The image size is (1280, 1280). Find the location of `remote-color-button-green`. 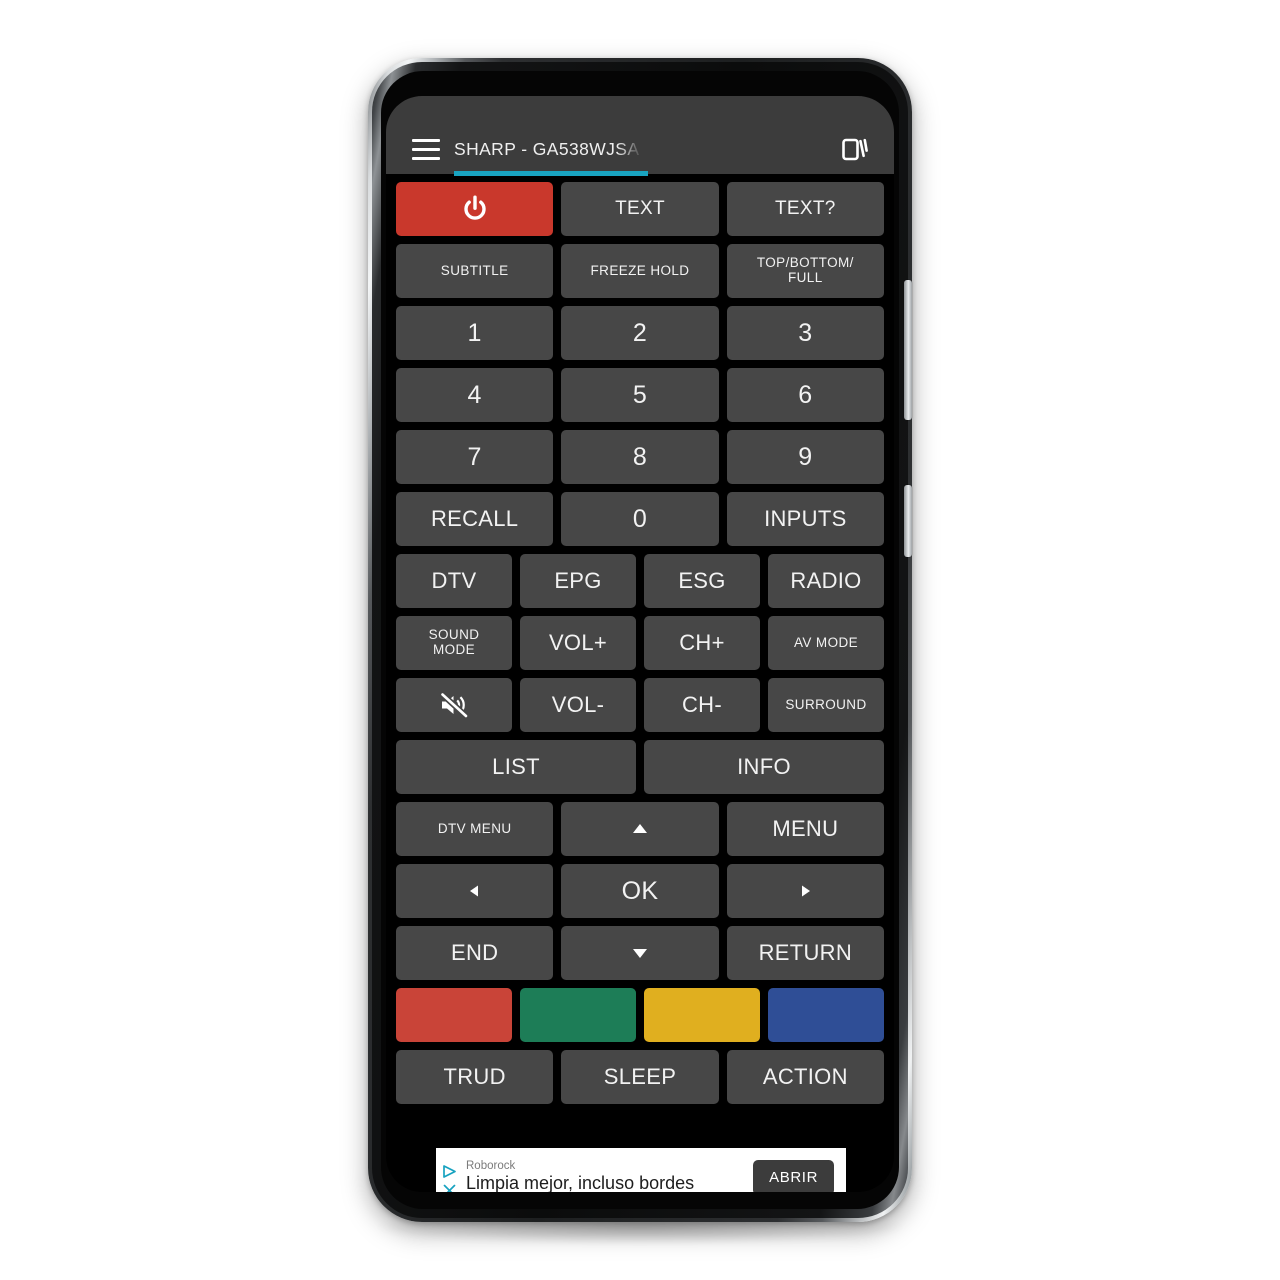

remote-color-button-green is located at coordinates (578, 1015).